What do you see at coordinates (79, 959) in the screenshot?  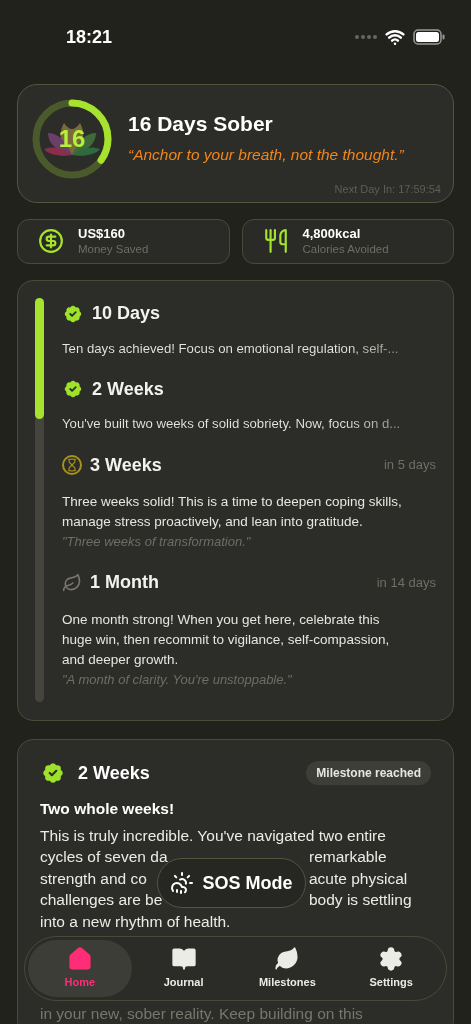 I see `home-icon` at bounding box center [79, 959].